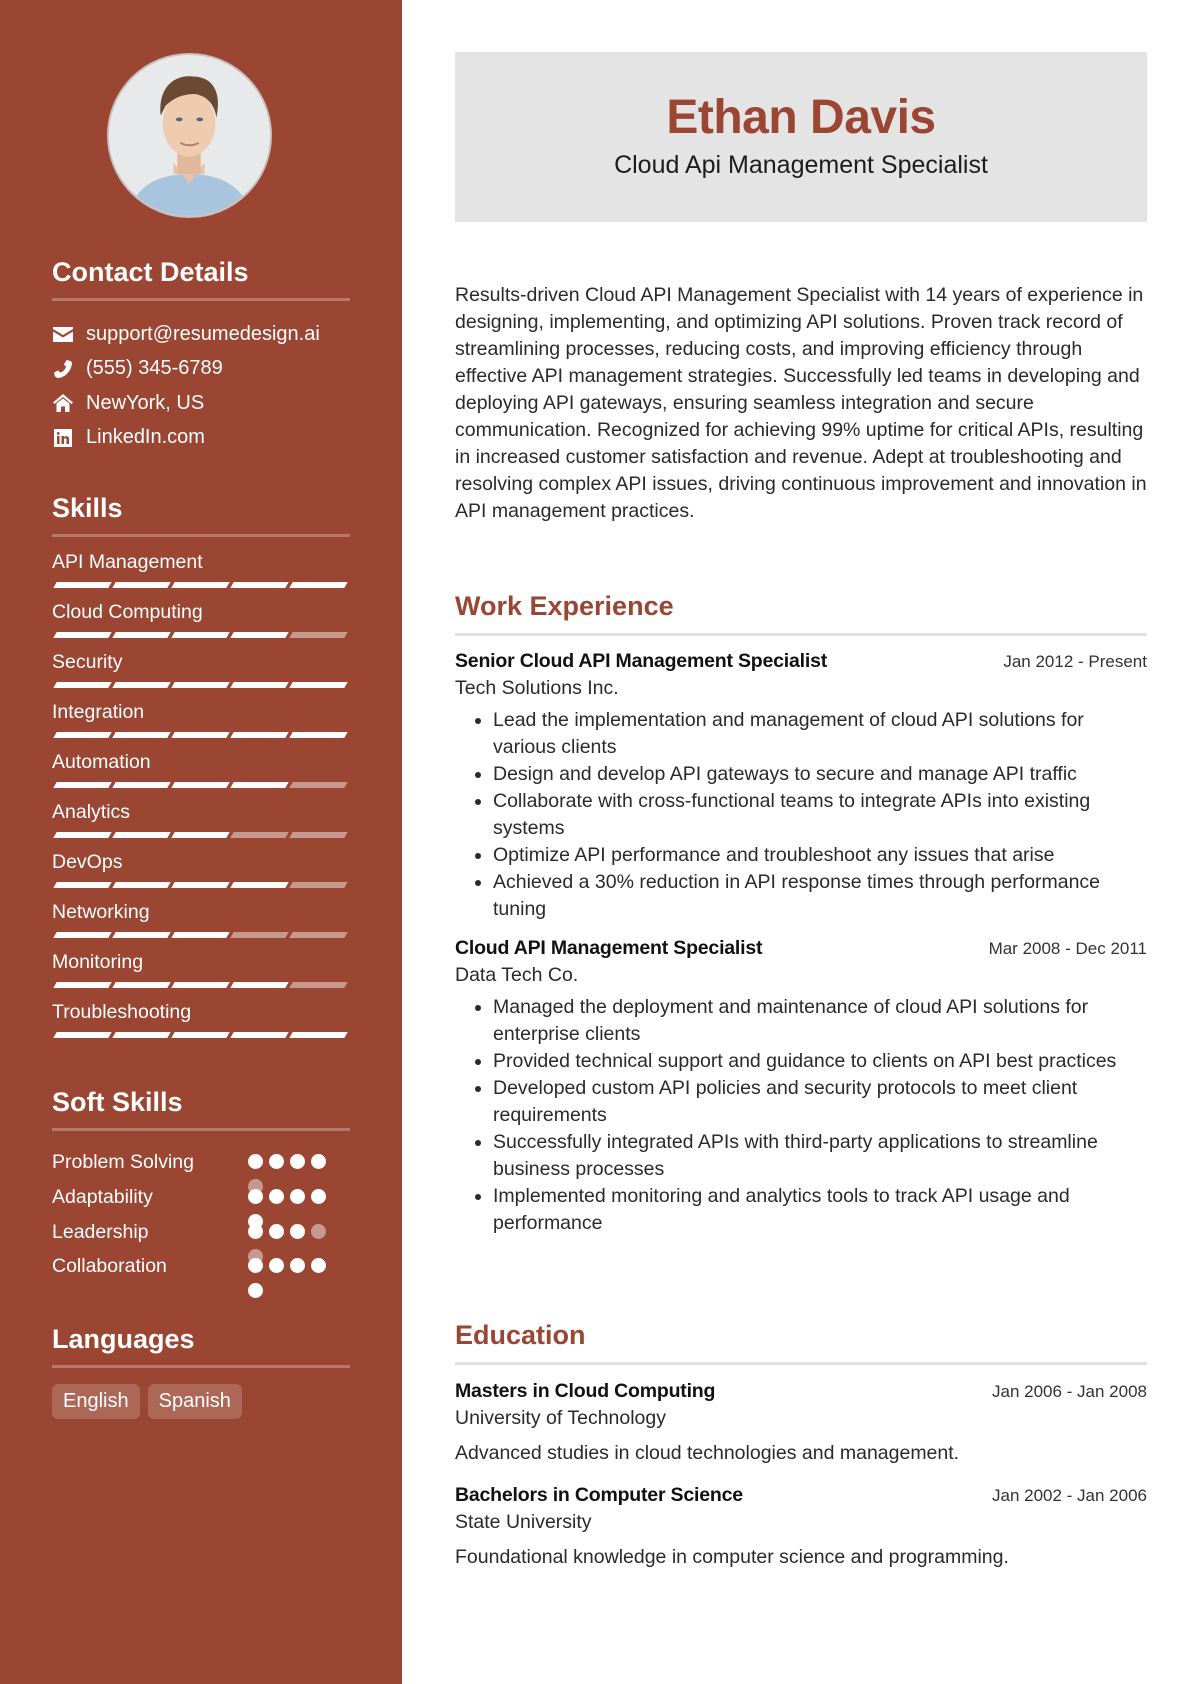 The height and width of the screenshot is (1684, 1200). Describe the element at coordinates (145, 402) in the screenshot. I see `contact-location-text: NewYork, US` at that location.